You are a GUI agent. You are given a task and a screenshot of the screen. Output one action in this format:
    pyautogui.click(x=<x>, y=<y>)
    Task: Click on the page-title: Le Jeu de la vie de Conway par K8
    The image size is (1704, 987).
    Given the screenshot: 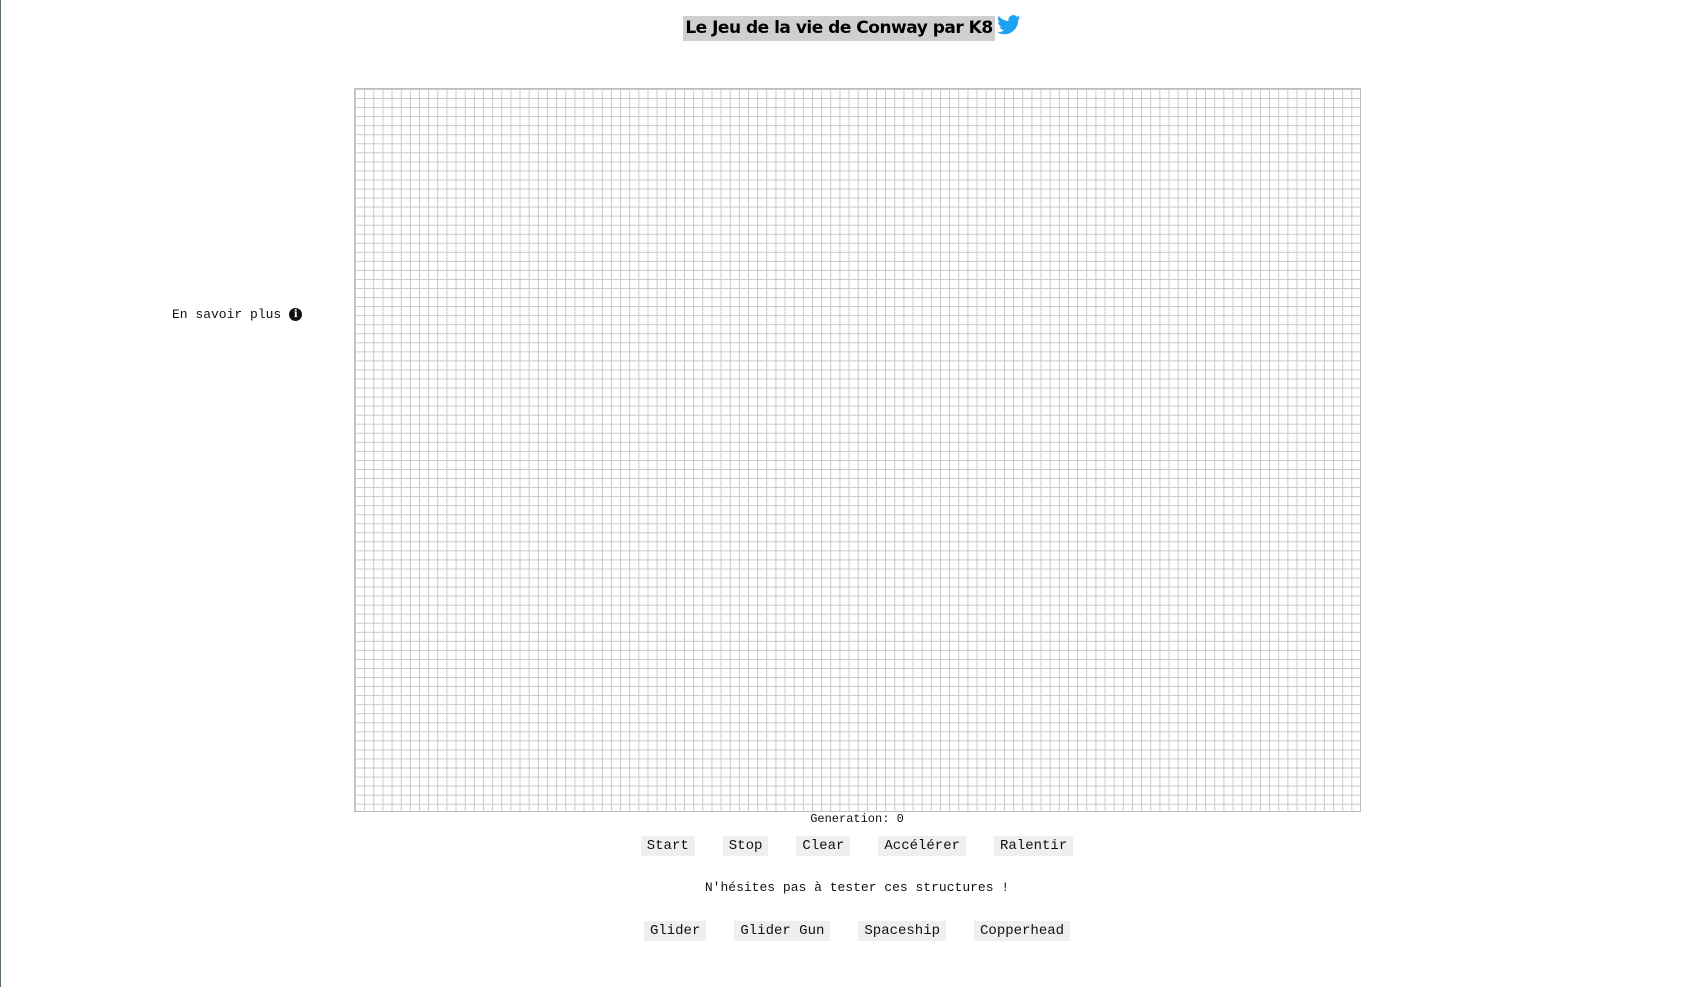 What is the action you would take?
    pyautogui.click(x=839, y=28)
    